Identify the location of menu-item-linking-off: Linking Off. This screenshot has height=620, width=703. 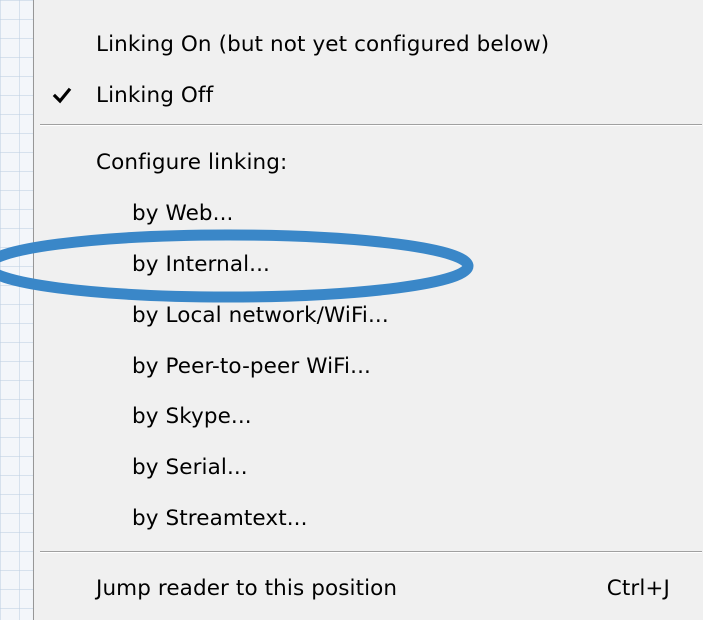
(368, 95).